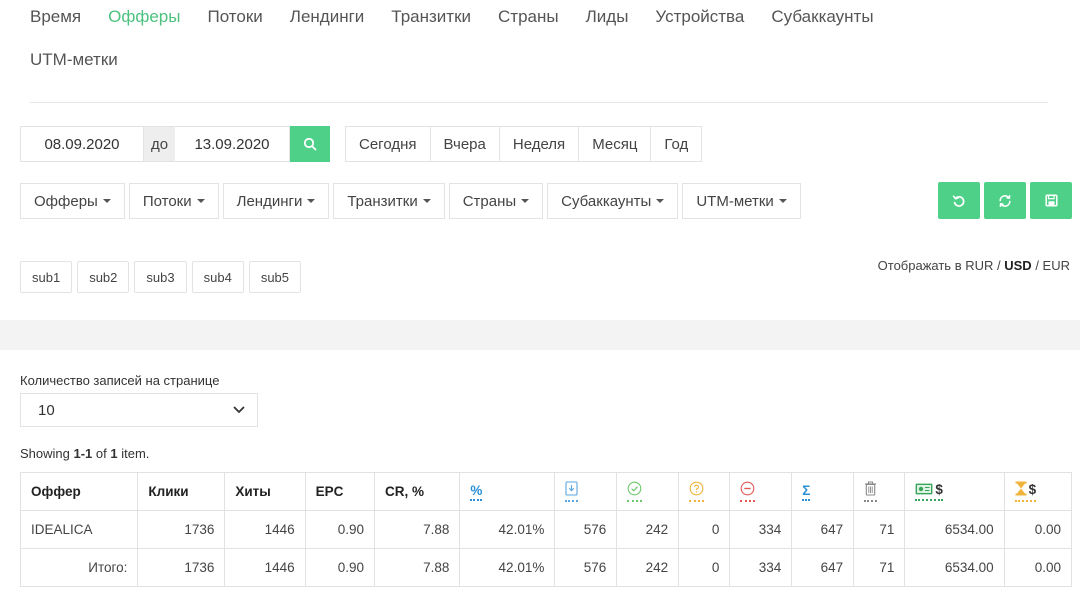 This screenshot has width=1080, height=606. I want to click on tab-4: Транзитки, so click(431, 17).